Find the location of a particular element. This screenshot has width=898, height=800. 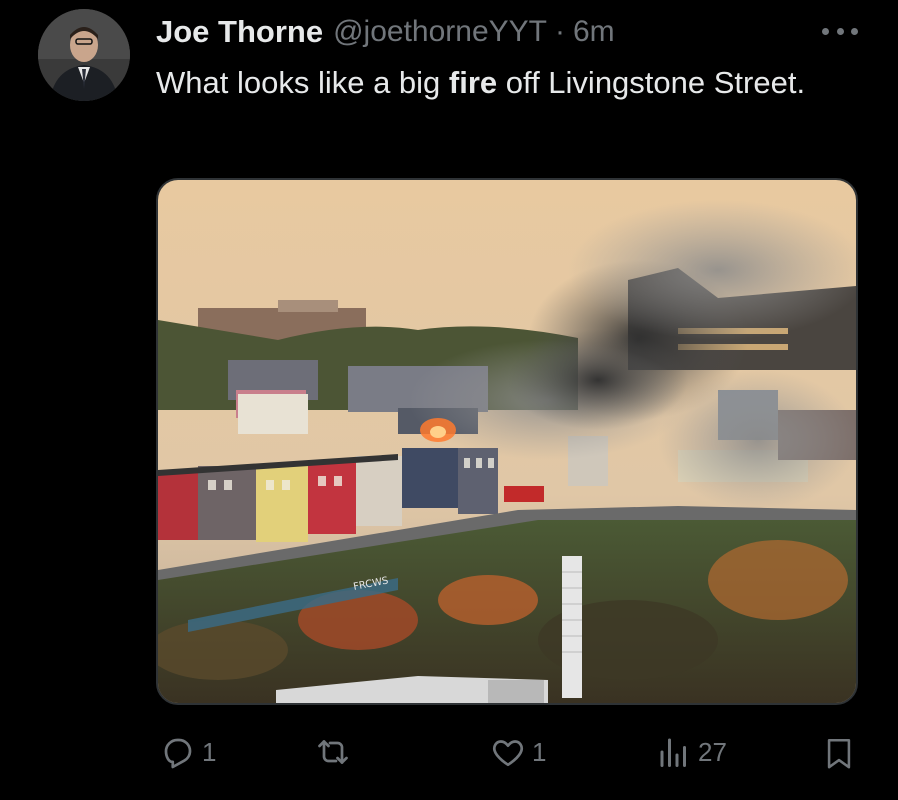

profile-photo-icon is located at coordinates (84, 55).